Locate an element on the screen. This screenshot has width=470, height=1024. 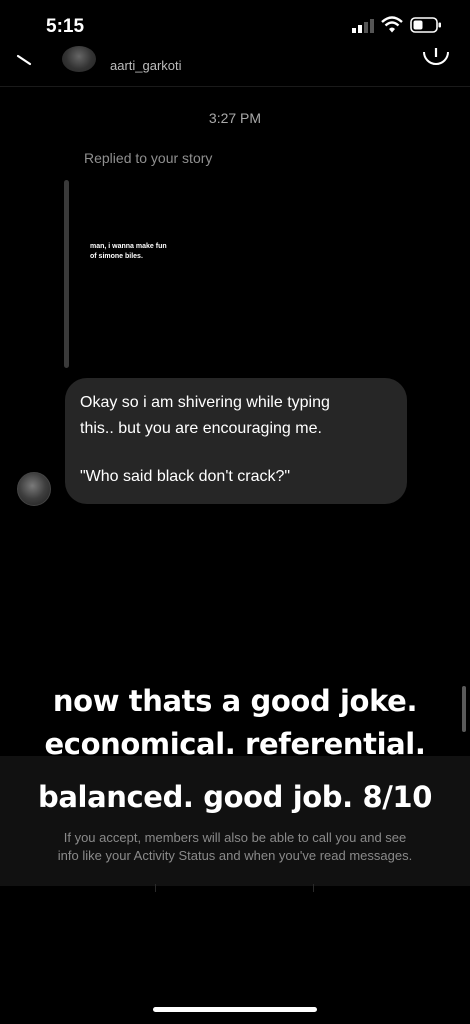
battery-icon is located at coordinates (425, 25).